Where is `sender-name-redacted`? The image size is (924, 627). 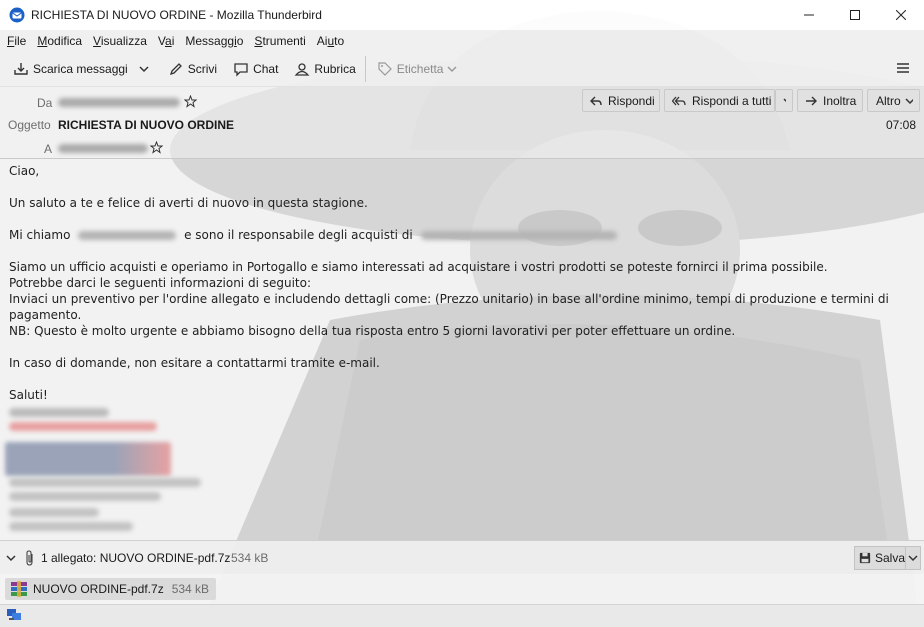
sender-name-redacted is located at coordinates (127, 235).